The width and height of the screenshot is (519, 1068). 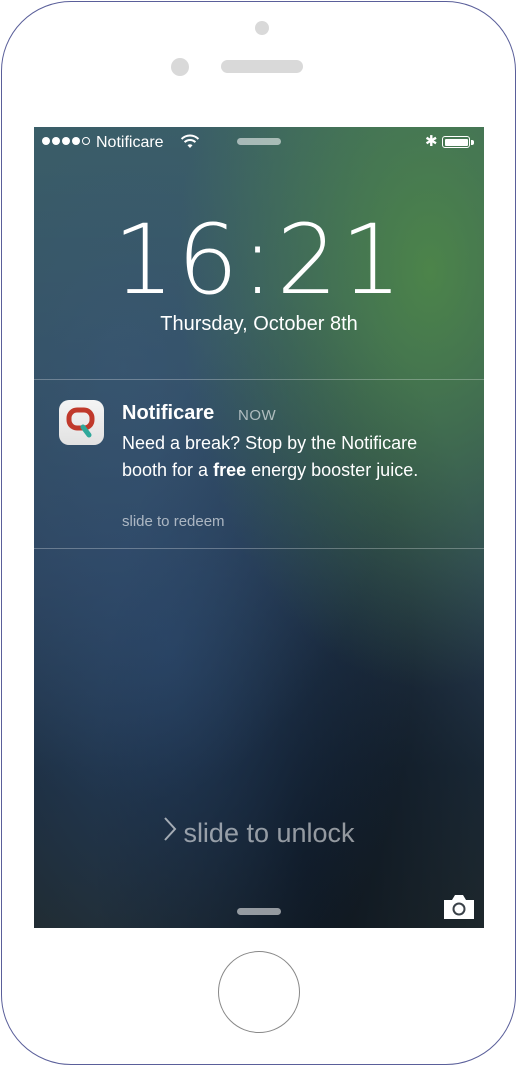 I want to click on slide-to-unlock: slide to unlock, so click(x=259, y=832).